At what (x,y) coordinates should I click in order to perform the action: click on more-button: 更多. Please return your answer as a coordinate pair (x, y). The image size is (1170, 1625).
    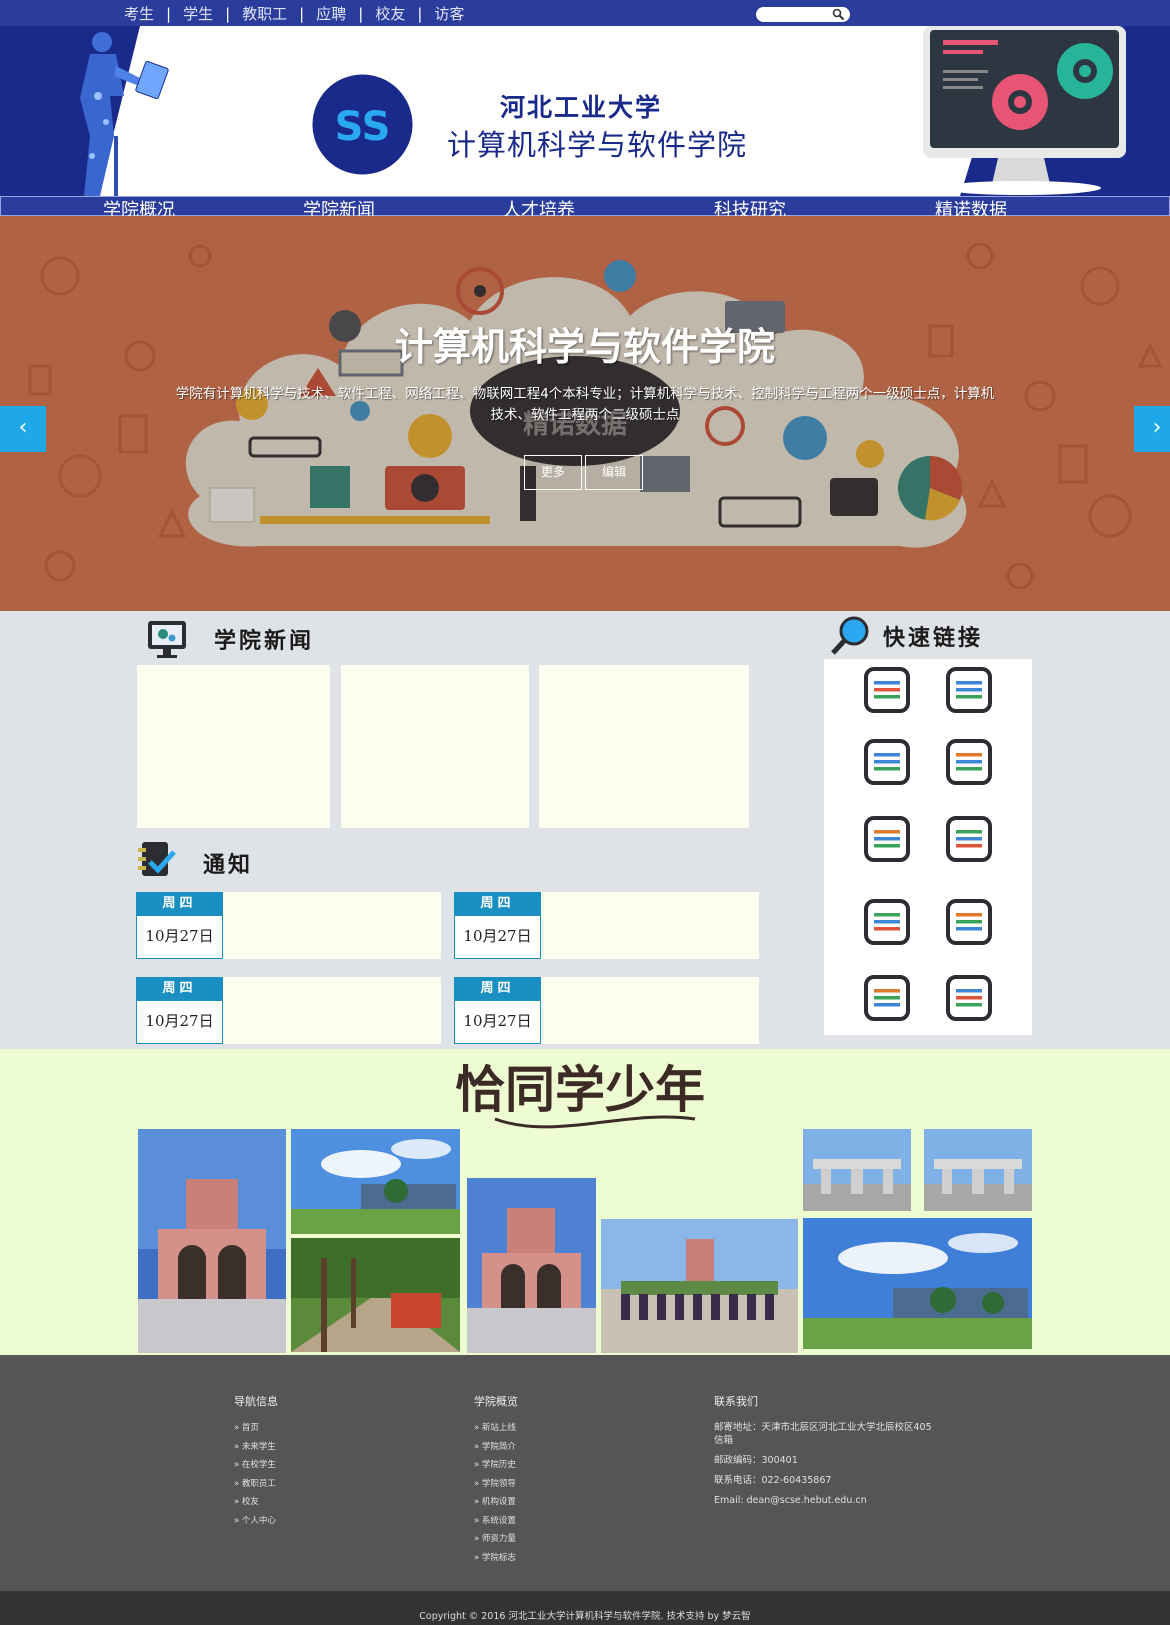
    Looking at the image, I should click on (553, 472).